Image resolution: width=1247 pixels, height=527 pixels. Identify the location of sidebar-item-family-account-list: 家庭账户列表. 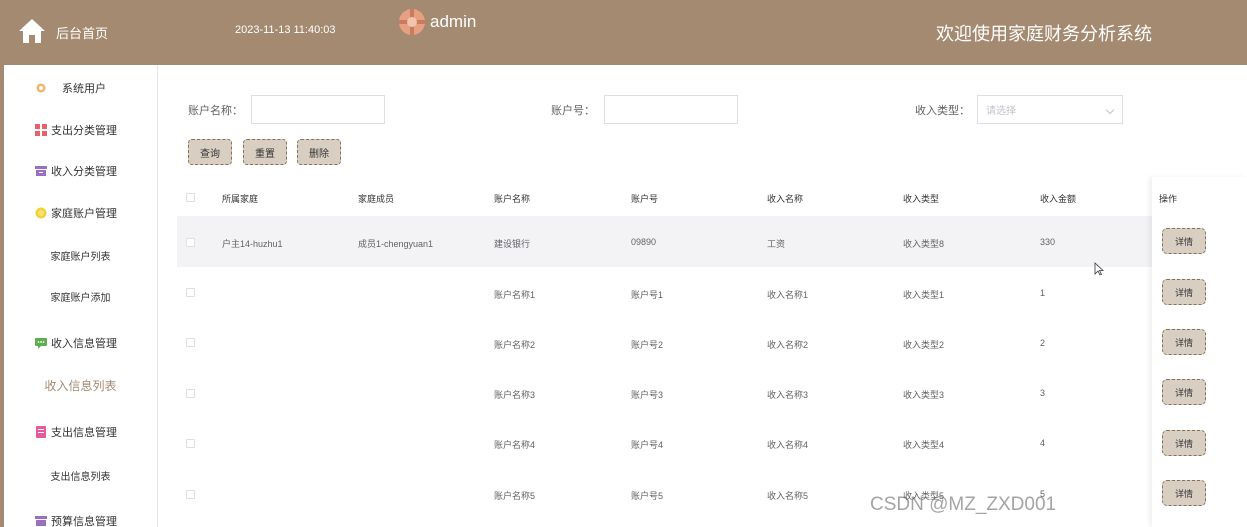
(80, 255).